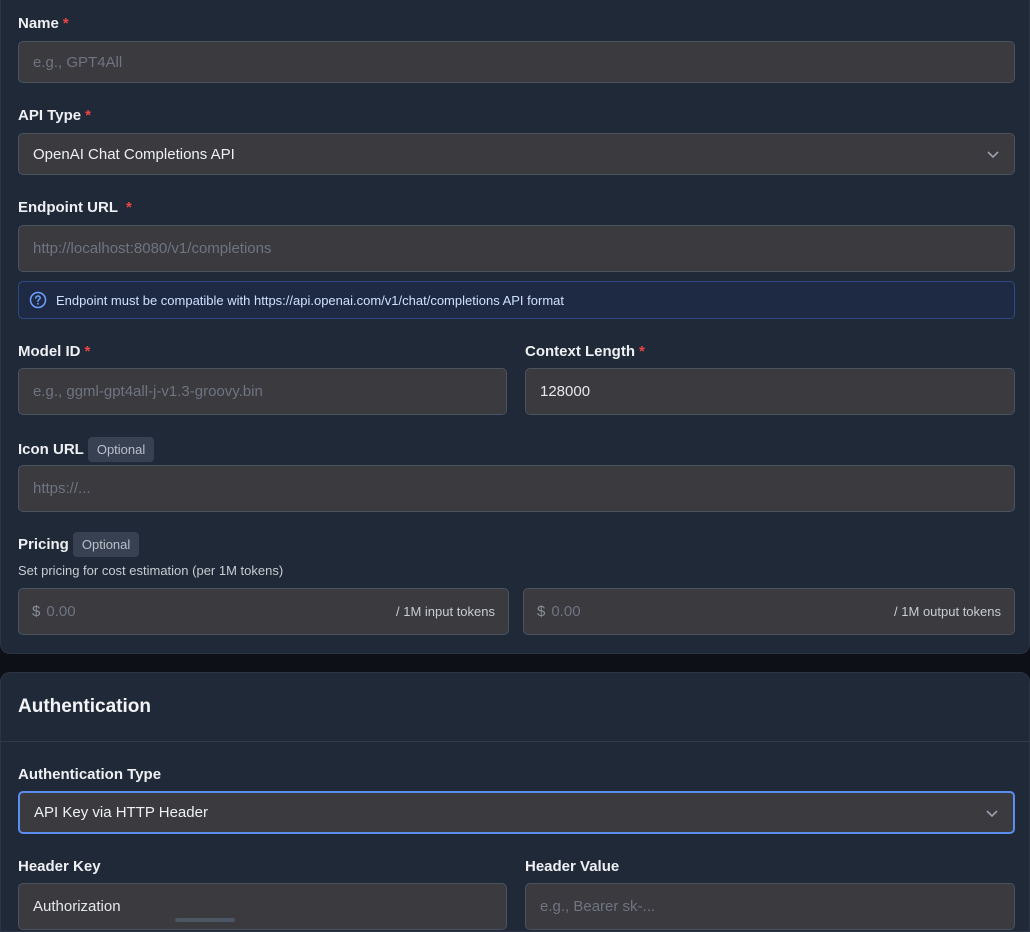 This screenshot has width=1030, height=932. I want to click on context-length-input, so click(770, 391).